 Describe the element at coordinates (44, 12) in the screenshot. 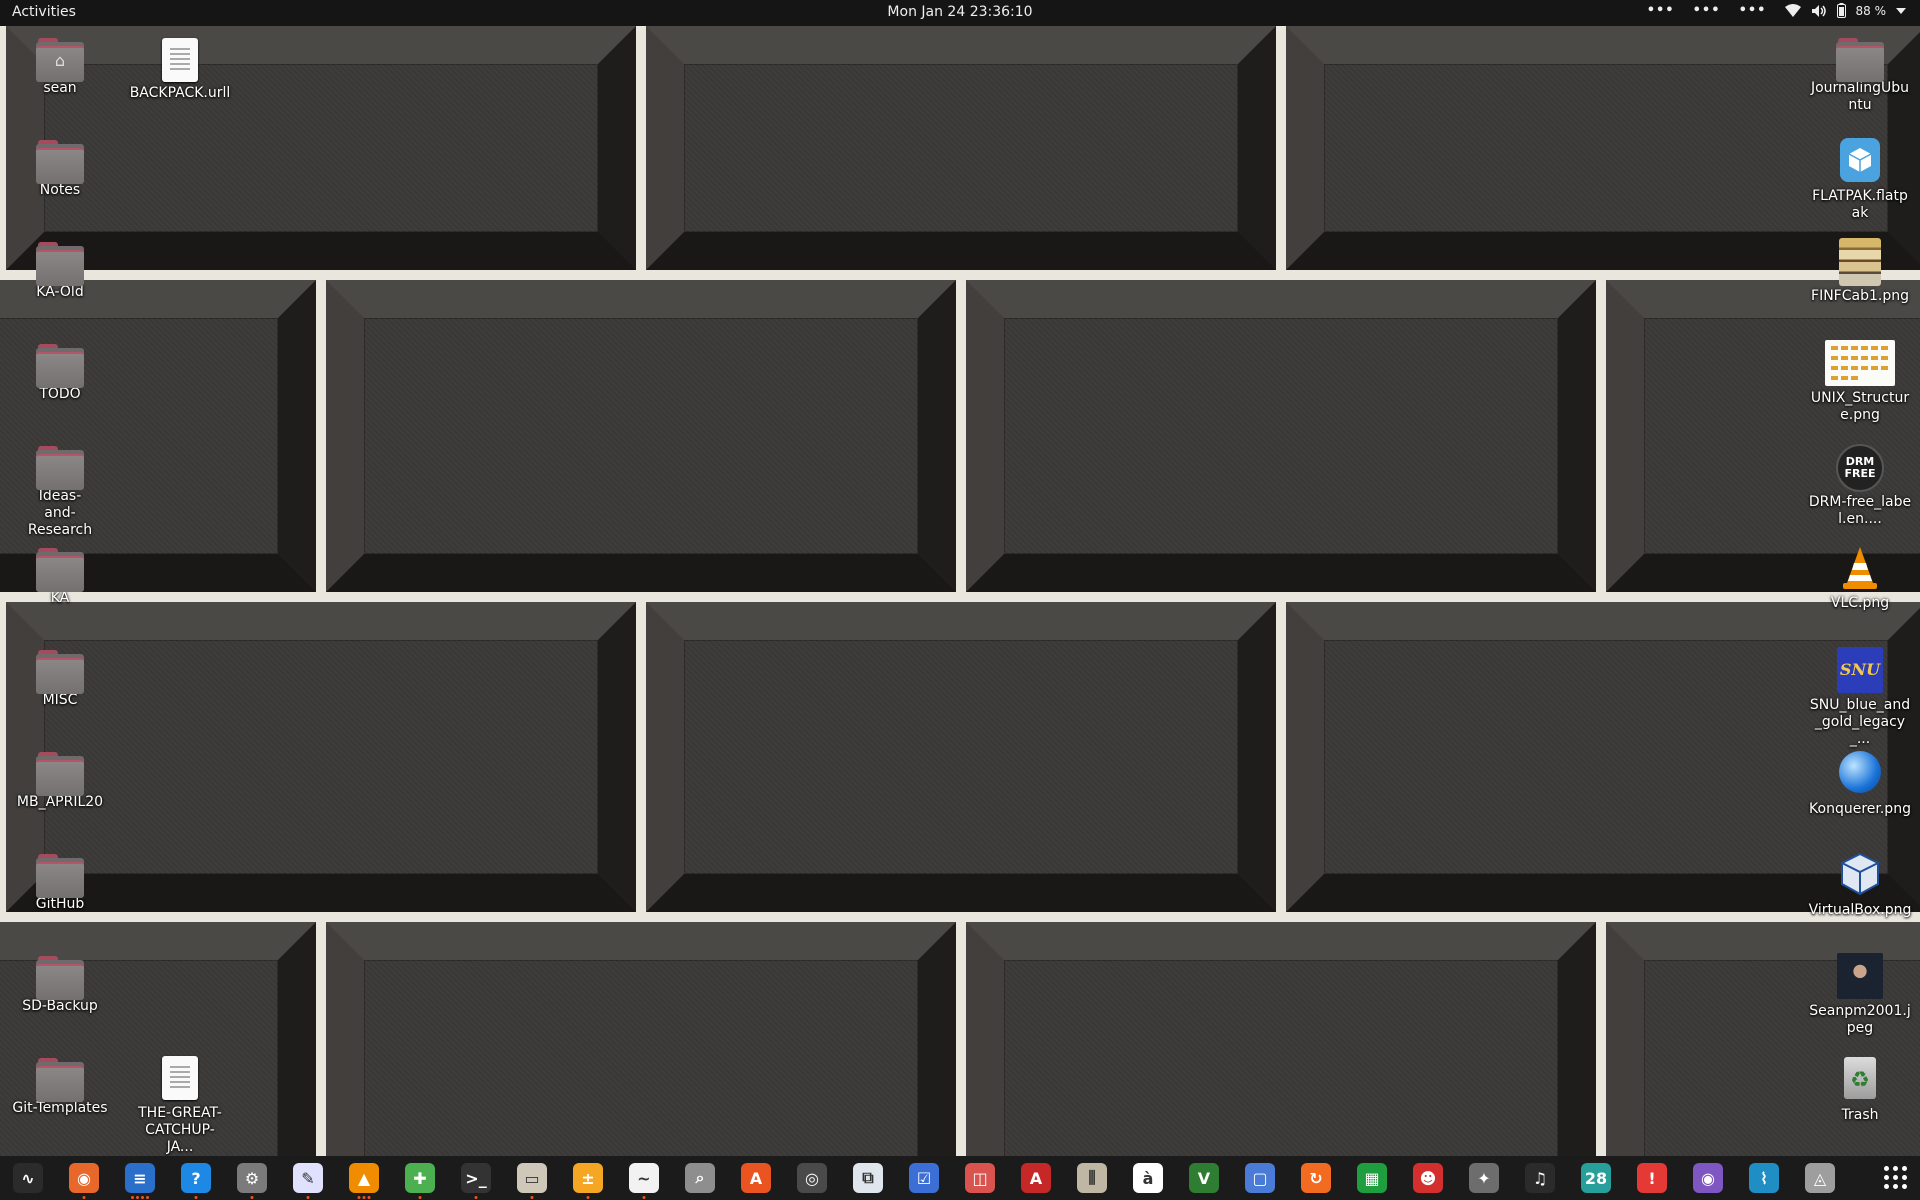

I see `activities-button: Activities` at that location.